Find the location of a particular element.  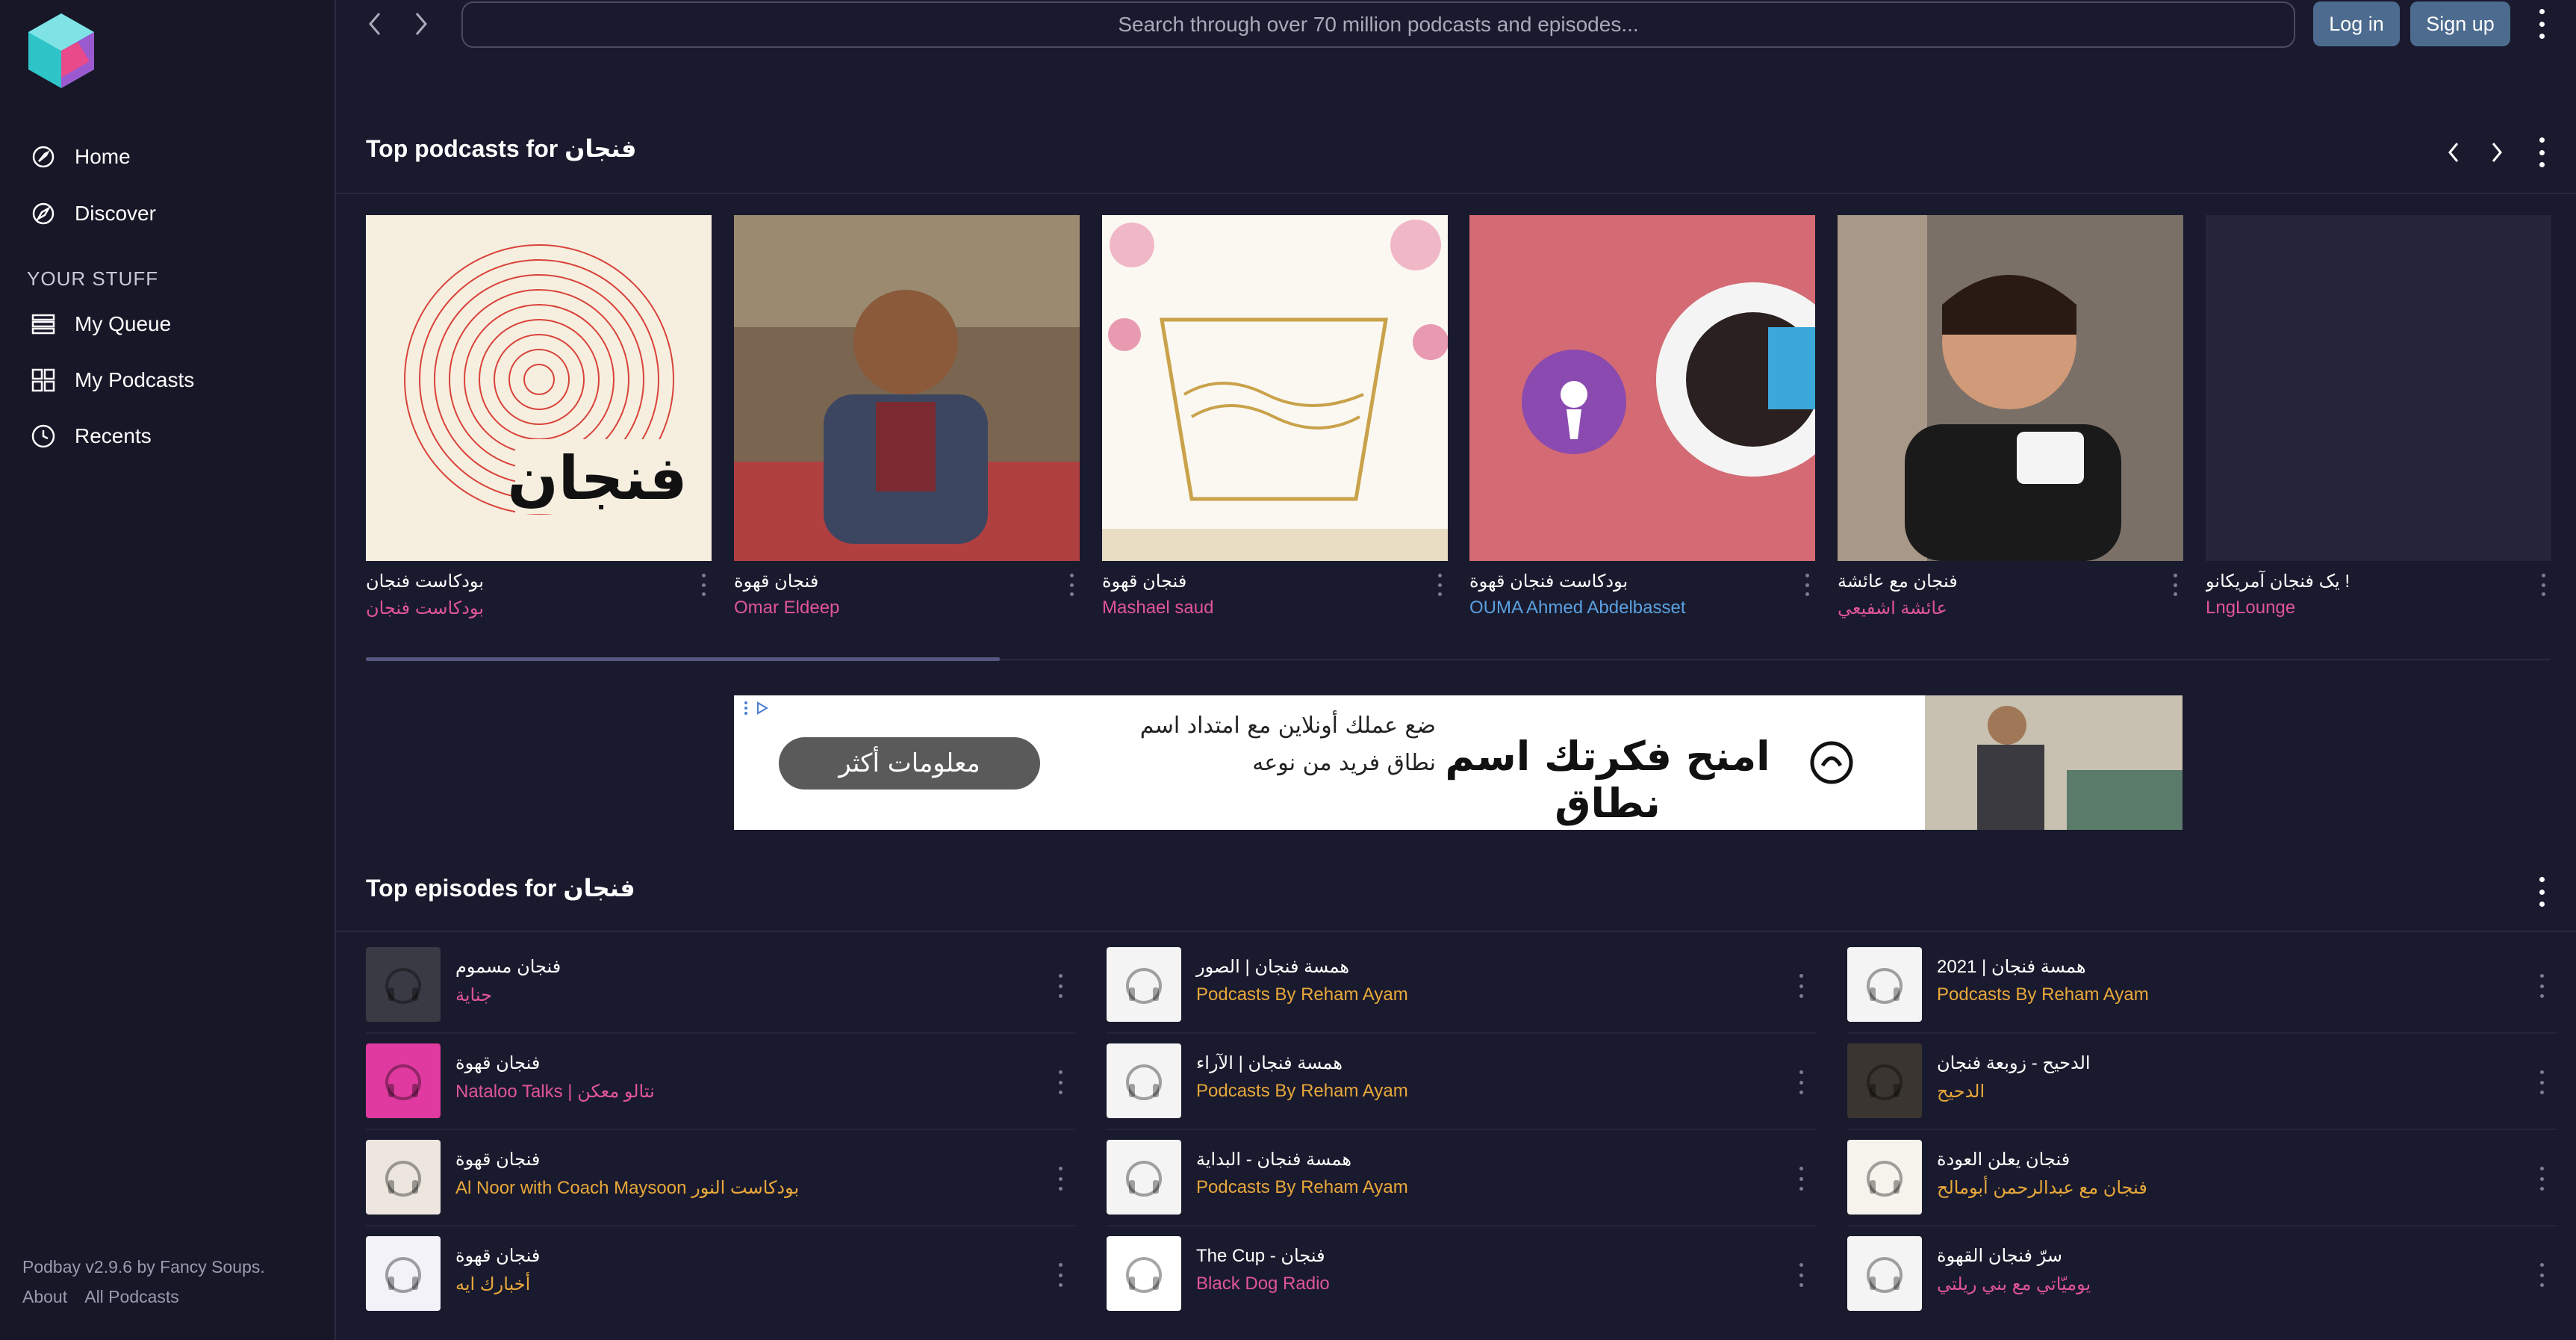

episode-title: فنجان يعلن العودة is located at coordinates (2004, 1160).